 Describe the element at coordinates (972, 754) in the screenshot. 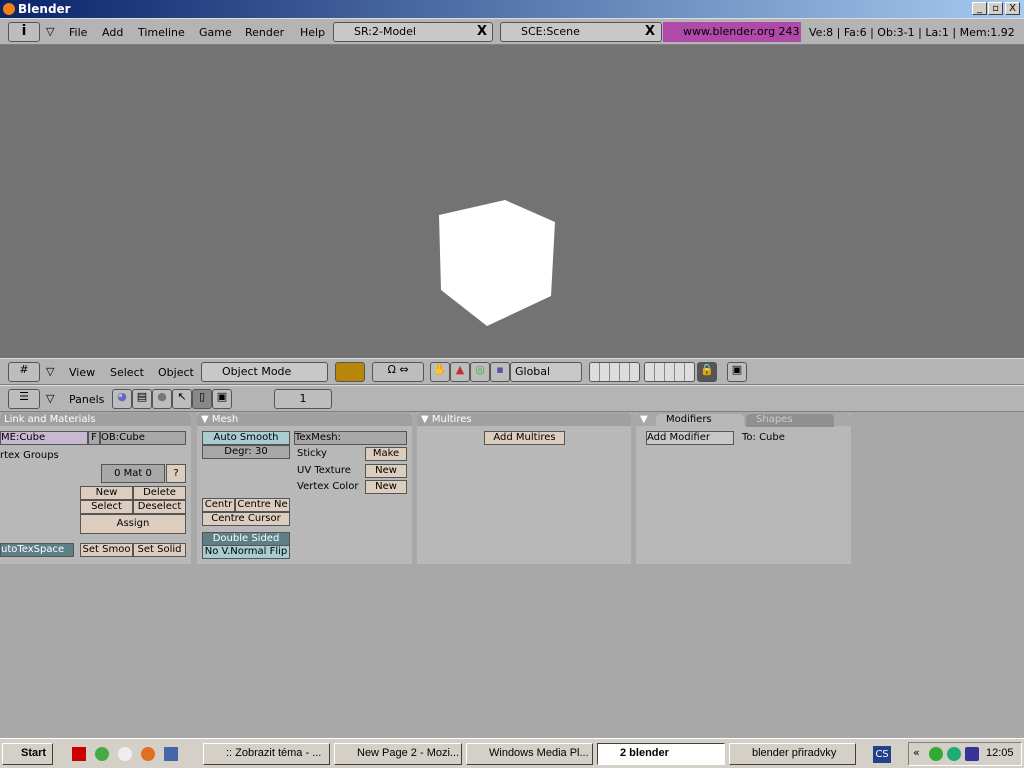

I see `antivirus-icon` at that location.